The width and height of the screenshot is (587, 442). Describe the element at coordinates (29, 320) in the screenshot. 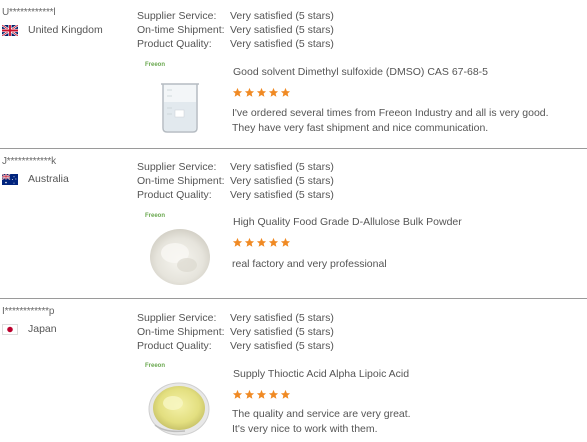

I see `reviewer-info: I************p Japan` at that location.